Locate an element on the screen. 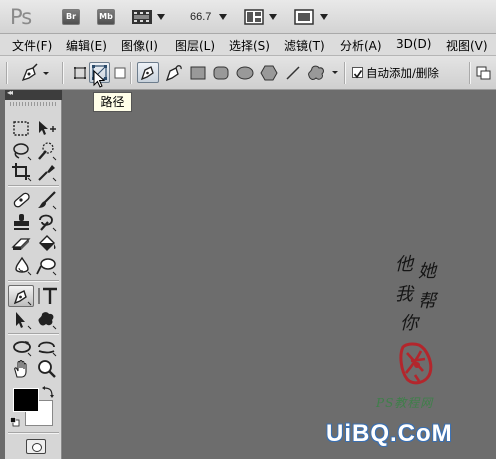  magnifier-icon is located at coordinates (47, 369).